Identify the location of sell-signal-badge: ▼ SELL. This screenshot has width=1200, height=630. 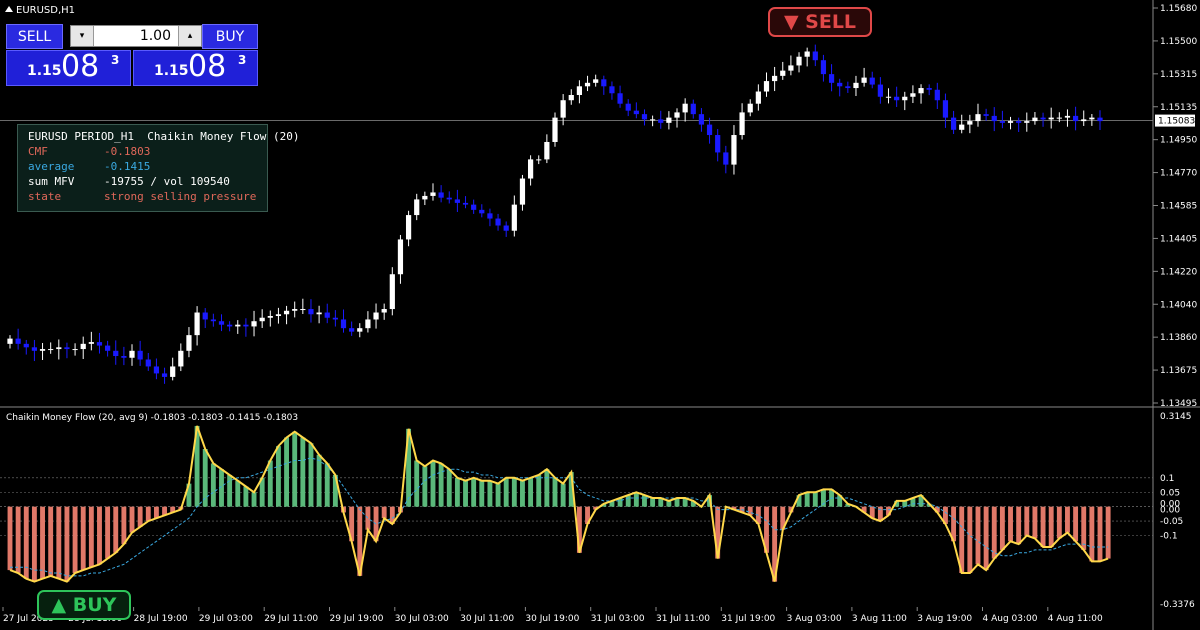
(820, 22).